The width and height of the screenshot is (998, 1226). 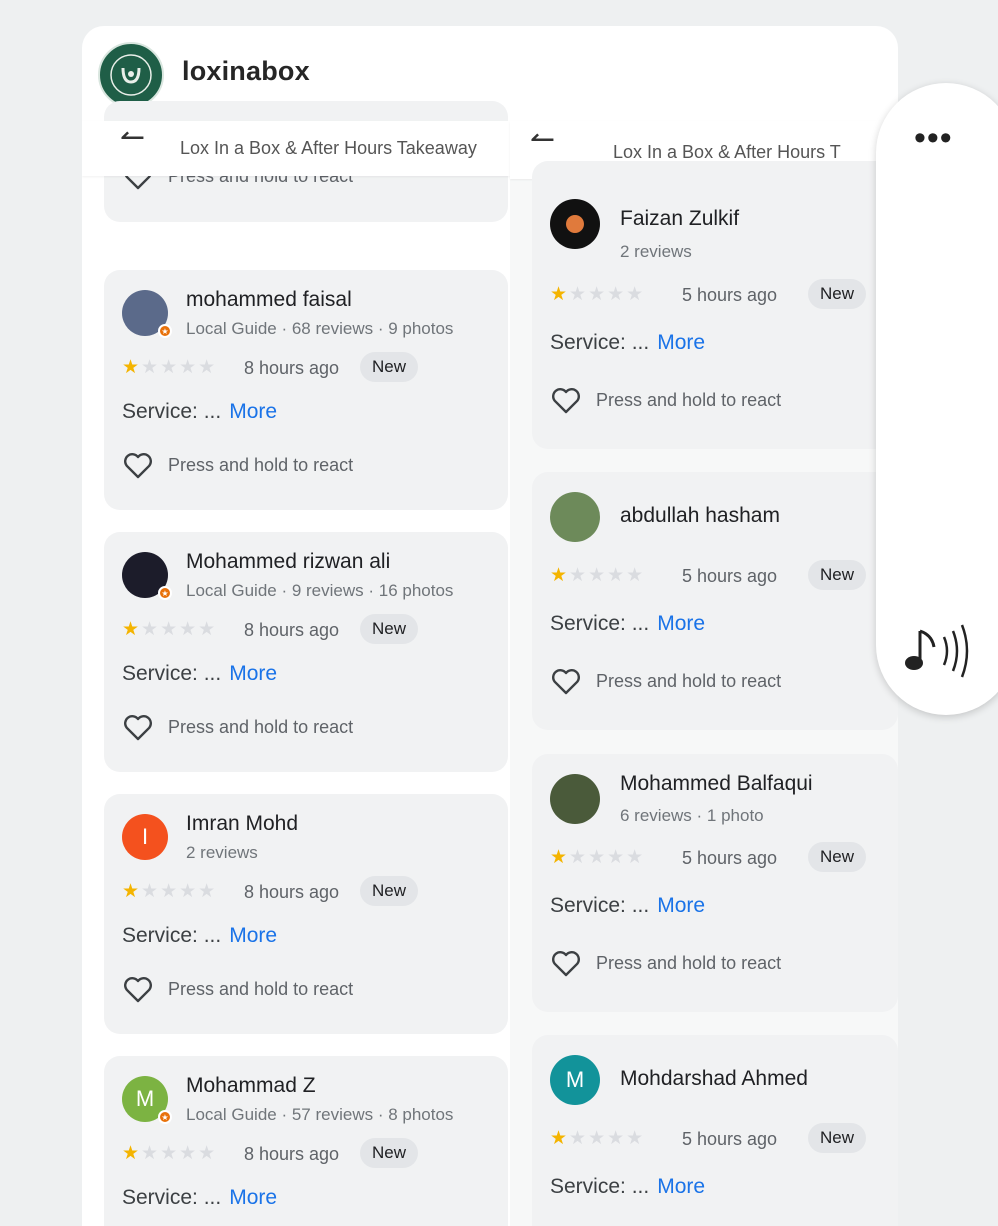 I want to click on lox-logo-icon, so click(x=131, y=75).